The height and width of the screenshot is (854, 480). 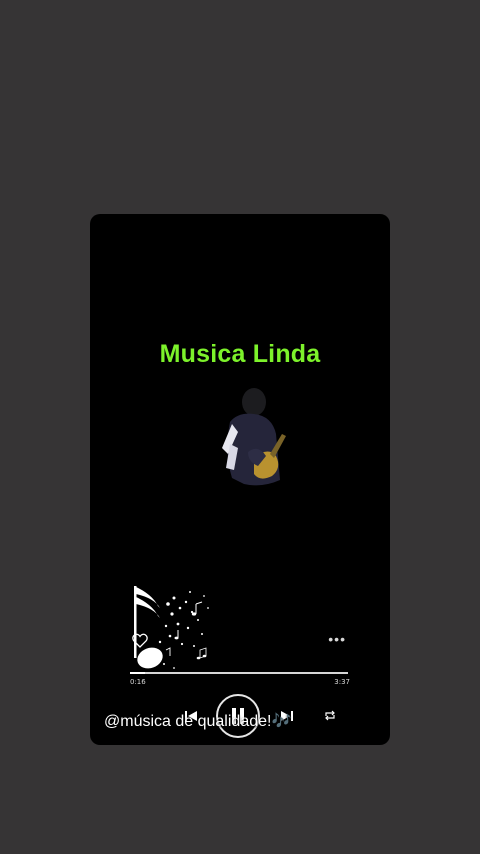 What do you see at coordinates (330, 715) in the screenshot?
I see `repeat-icon` at bounding box center [330, 715].